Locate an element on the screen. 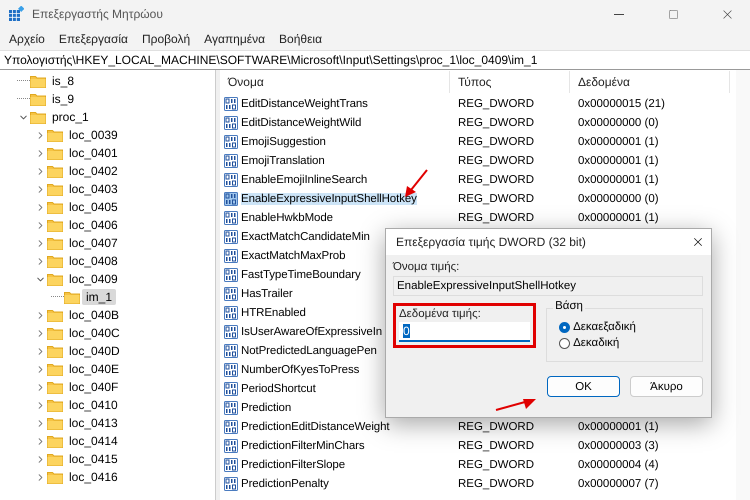  address-bar: Υπολογιστής\HKEY_LOCAL_MACHINE\SOFTWARE\Microsoft\Input\Settings\proc_1\loc_0409\im_1 is located at coordinates (375, 60).